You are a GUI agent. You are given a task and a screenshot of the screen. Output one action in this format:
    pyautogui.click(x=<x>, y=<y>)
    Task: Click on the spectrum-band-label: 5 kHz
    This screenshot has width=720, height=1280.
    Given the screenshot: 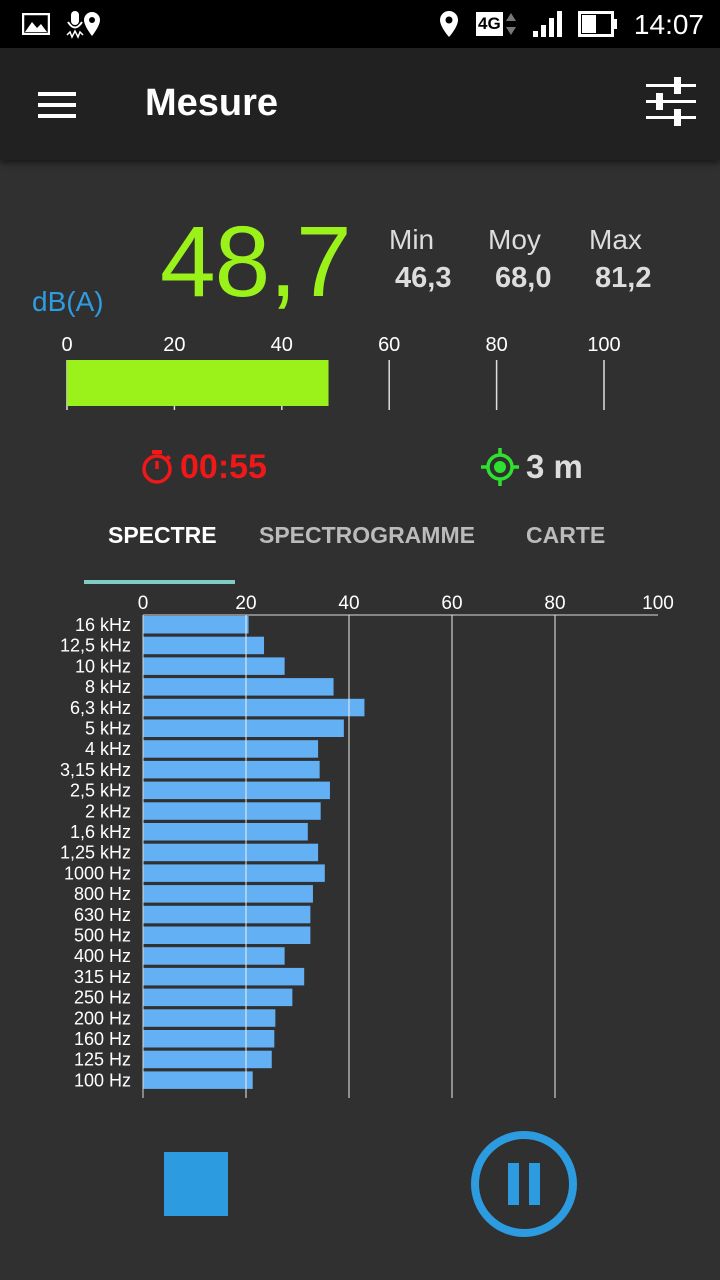 What is the action you would take?
    pyautogui.click(x=108, y=729)
    